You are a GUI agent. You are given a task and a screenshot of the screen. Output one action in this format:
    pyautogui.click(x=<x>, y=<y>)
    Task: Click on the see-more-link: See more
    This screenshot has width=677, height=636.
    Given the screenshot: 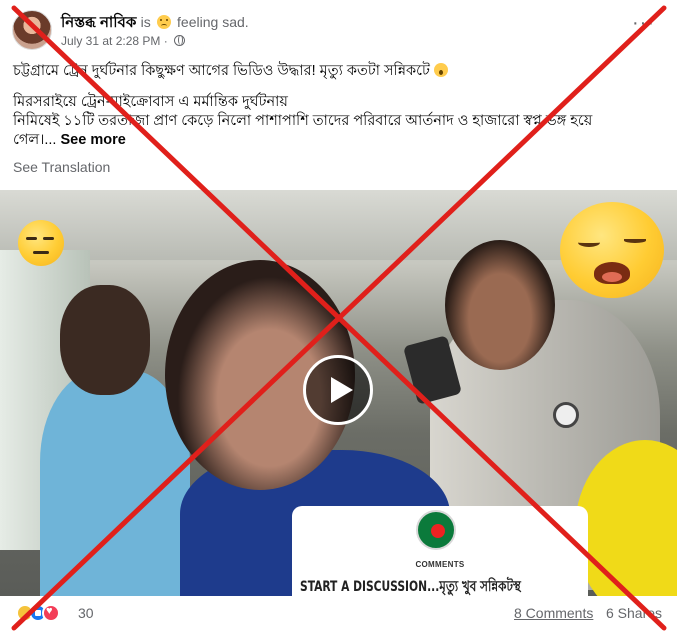 What is the action you would take?
    pyautogui.click(x=93, y=140)
    